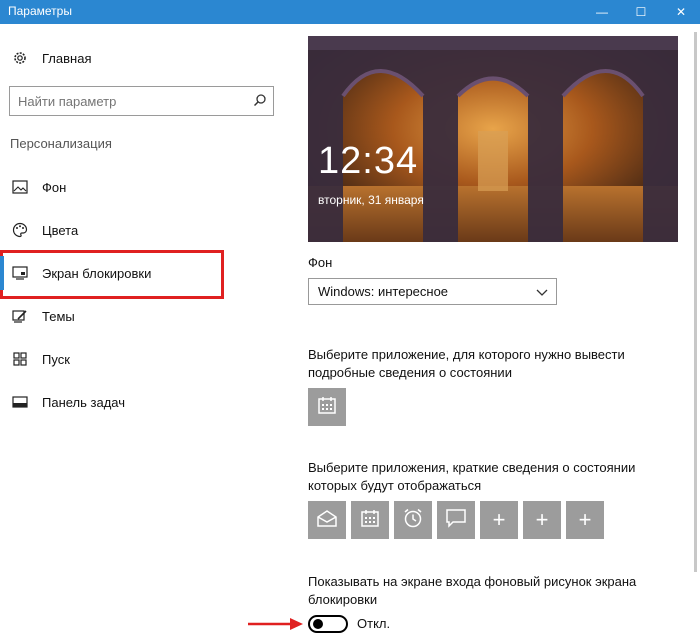 This screenshot has width=700, height=641. I want to click on background-label: Фон, so click(320, 262).